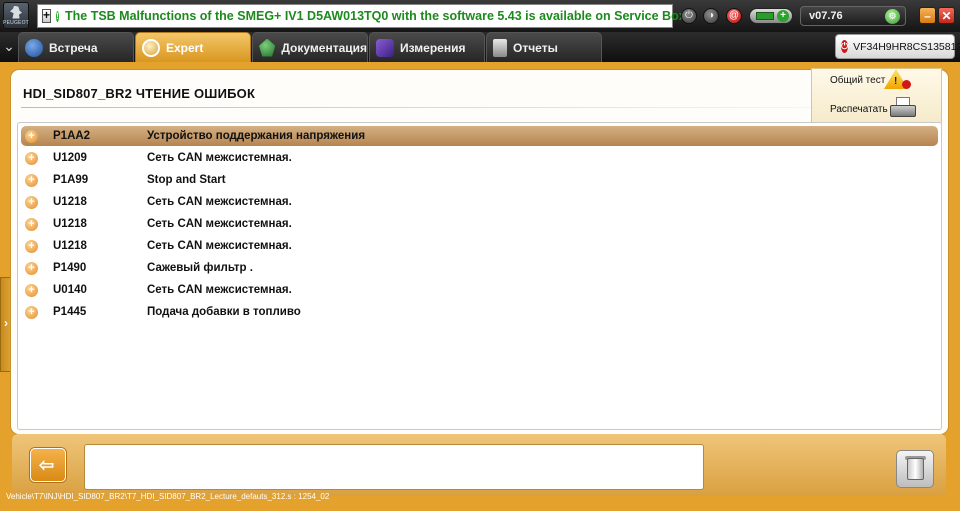 The image size is (960, 511). I want to click on minimize-button: –, so click(927, 15).